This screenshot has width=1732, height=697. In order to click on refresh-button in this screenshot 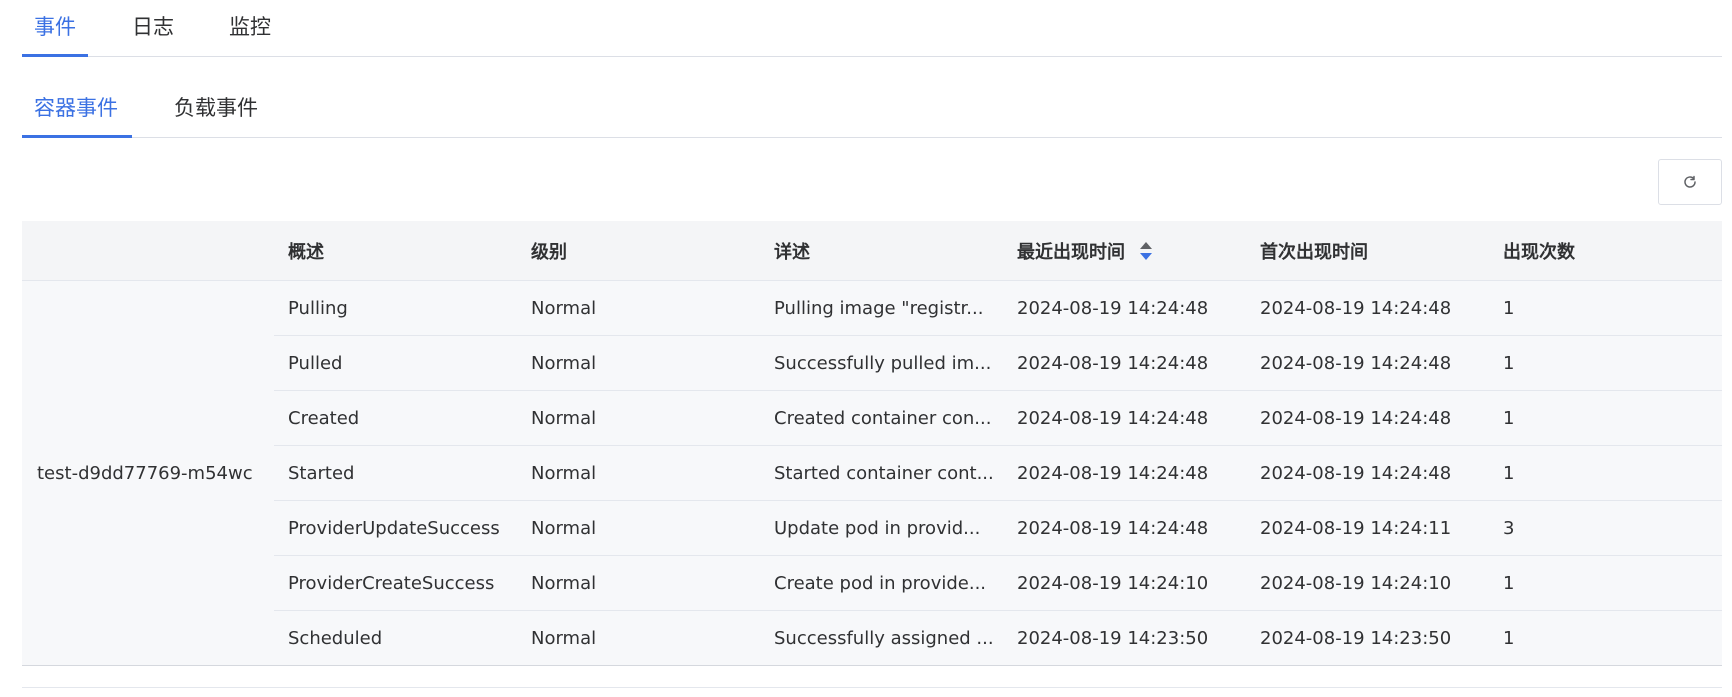, I will do `click(1690, 182)`.